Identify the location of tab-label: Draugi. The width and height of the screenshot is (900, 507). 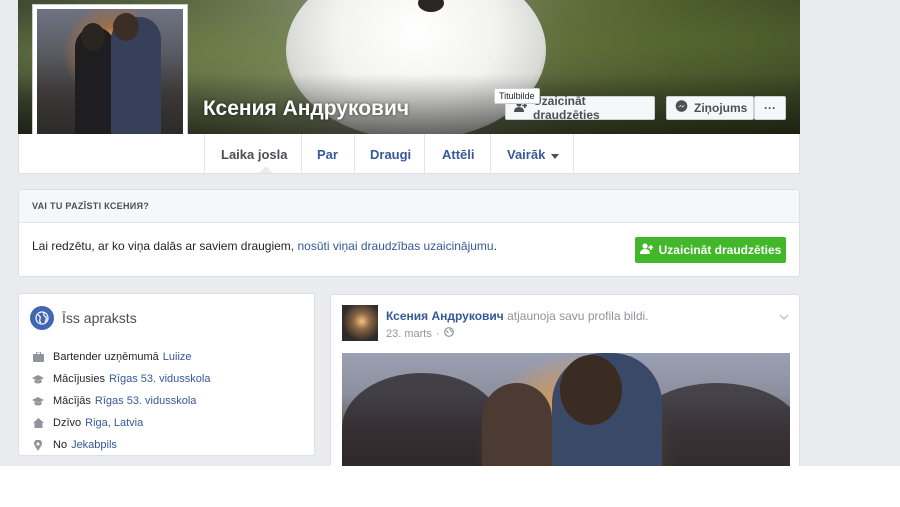
(391, 154).